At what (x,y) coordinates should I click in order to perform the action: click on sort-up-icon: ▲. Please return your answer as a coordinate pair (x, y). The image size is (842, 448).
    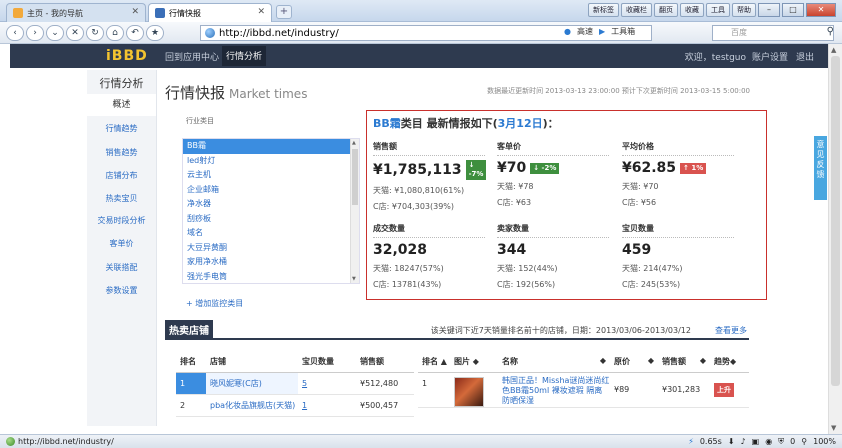
    Looking at the image, I should click on (444, 361).